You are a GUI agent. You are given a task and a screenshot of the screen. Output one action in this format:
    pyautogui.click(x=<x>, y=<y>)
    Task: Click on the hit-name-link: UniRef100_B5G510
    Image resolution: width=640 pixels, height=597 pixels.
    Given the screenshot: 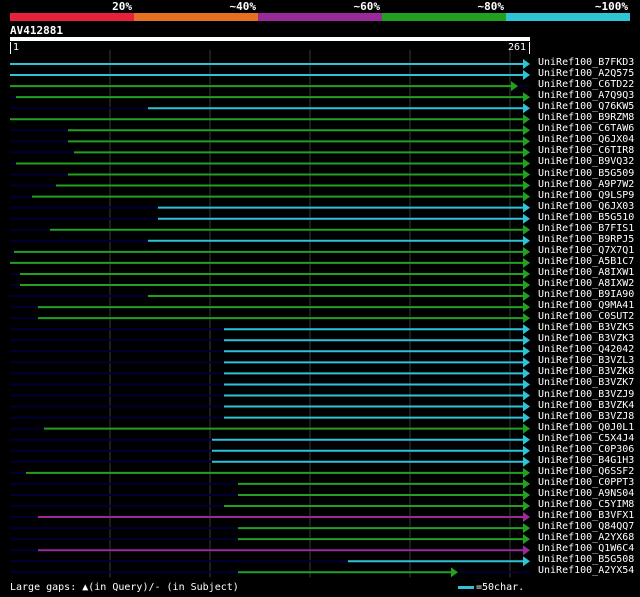 What is the action you would take?
    pyautogui.click(x=586, y=217)
    